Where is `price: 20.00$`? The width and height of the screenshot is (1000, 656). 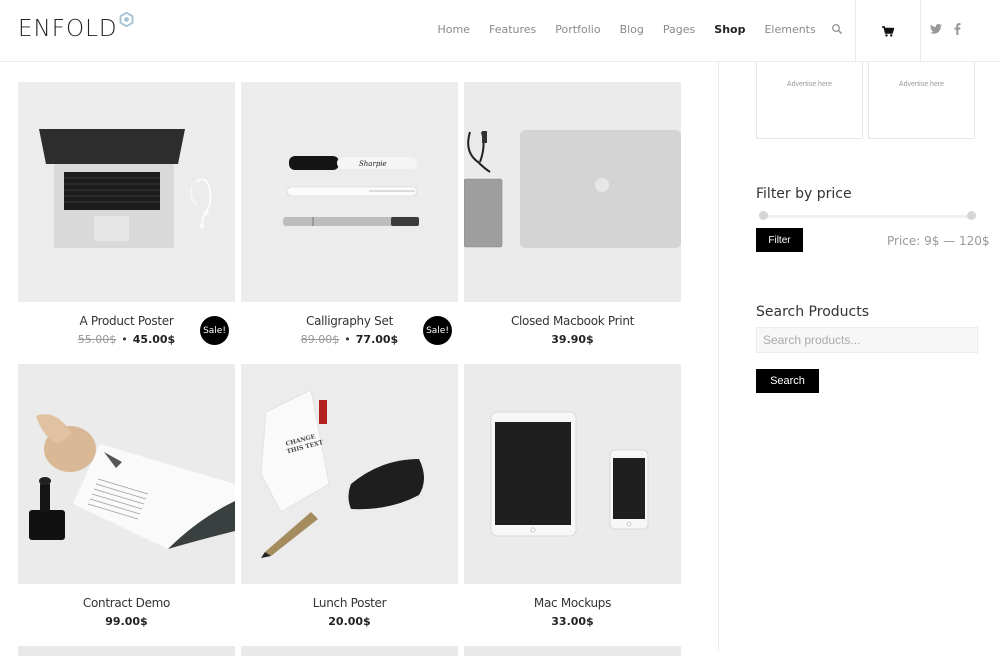
price: 20.00$ is located at coordinates (349, 621).